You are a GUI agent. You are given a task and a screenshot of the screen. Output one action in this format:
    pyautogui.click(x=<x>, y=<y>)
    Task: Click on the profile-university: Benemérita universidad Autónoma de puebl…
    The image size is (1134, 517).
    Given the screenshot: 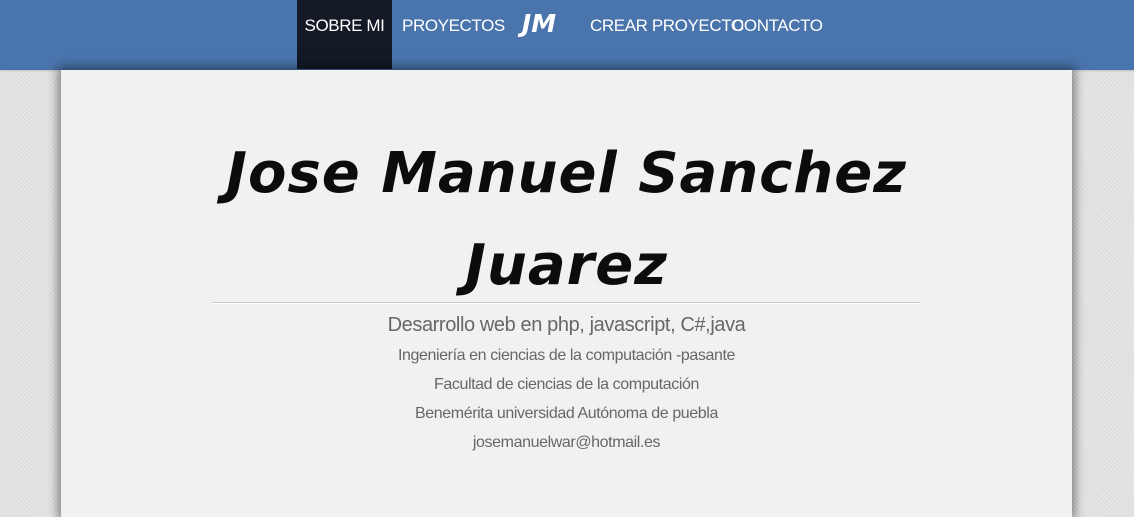 What is the action you would take?
    pyautogui.click(x=566, y=413)
    